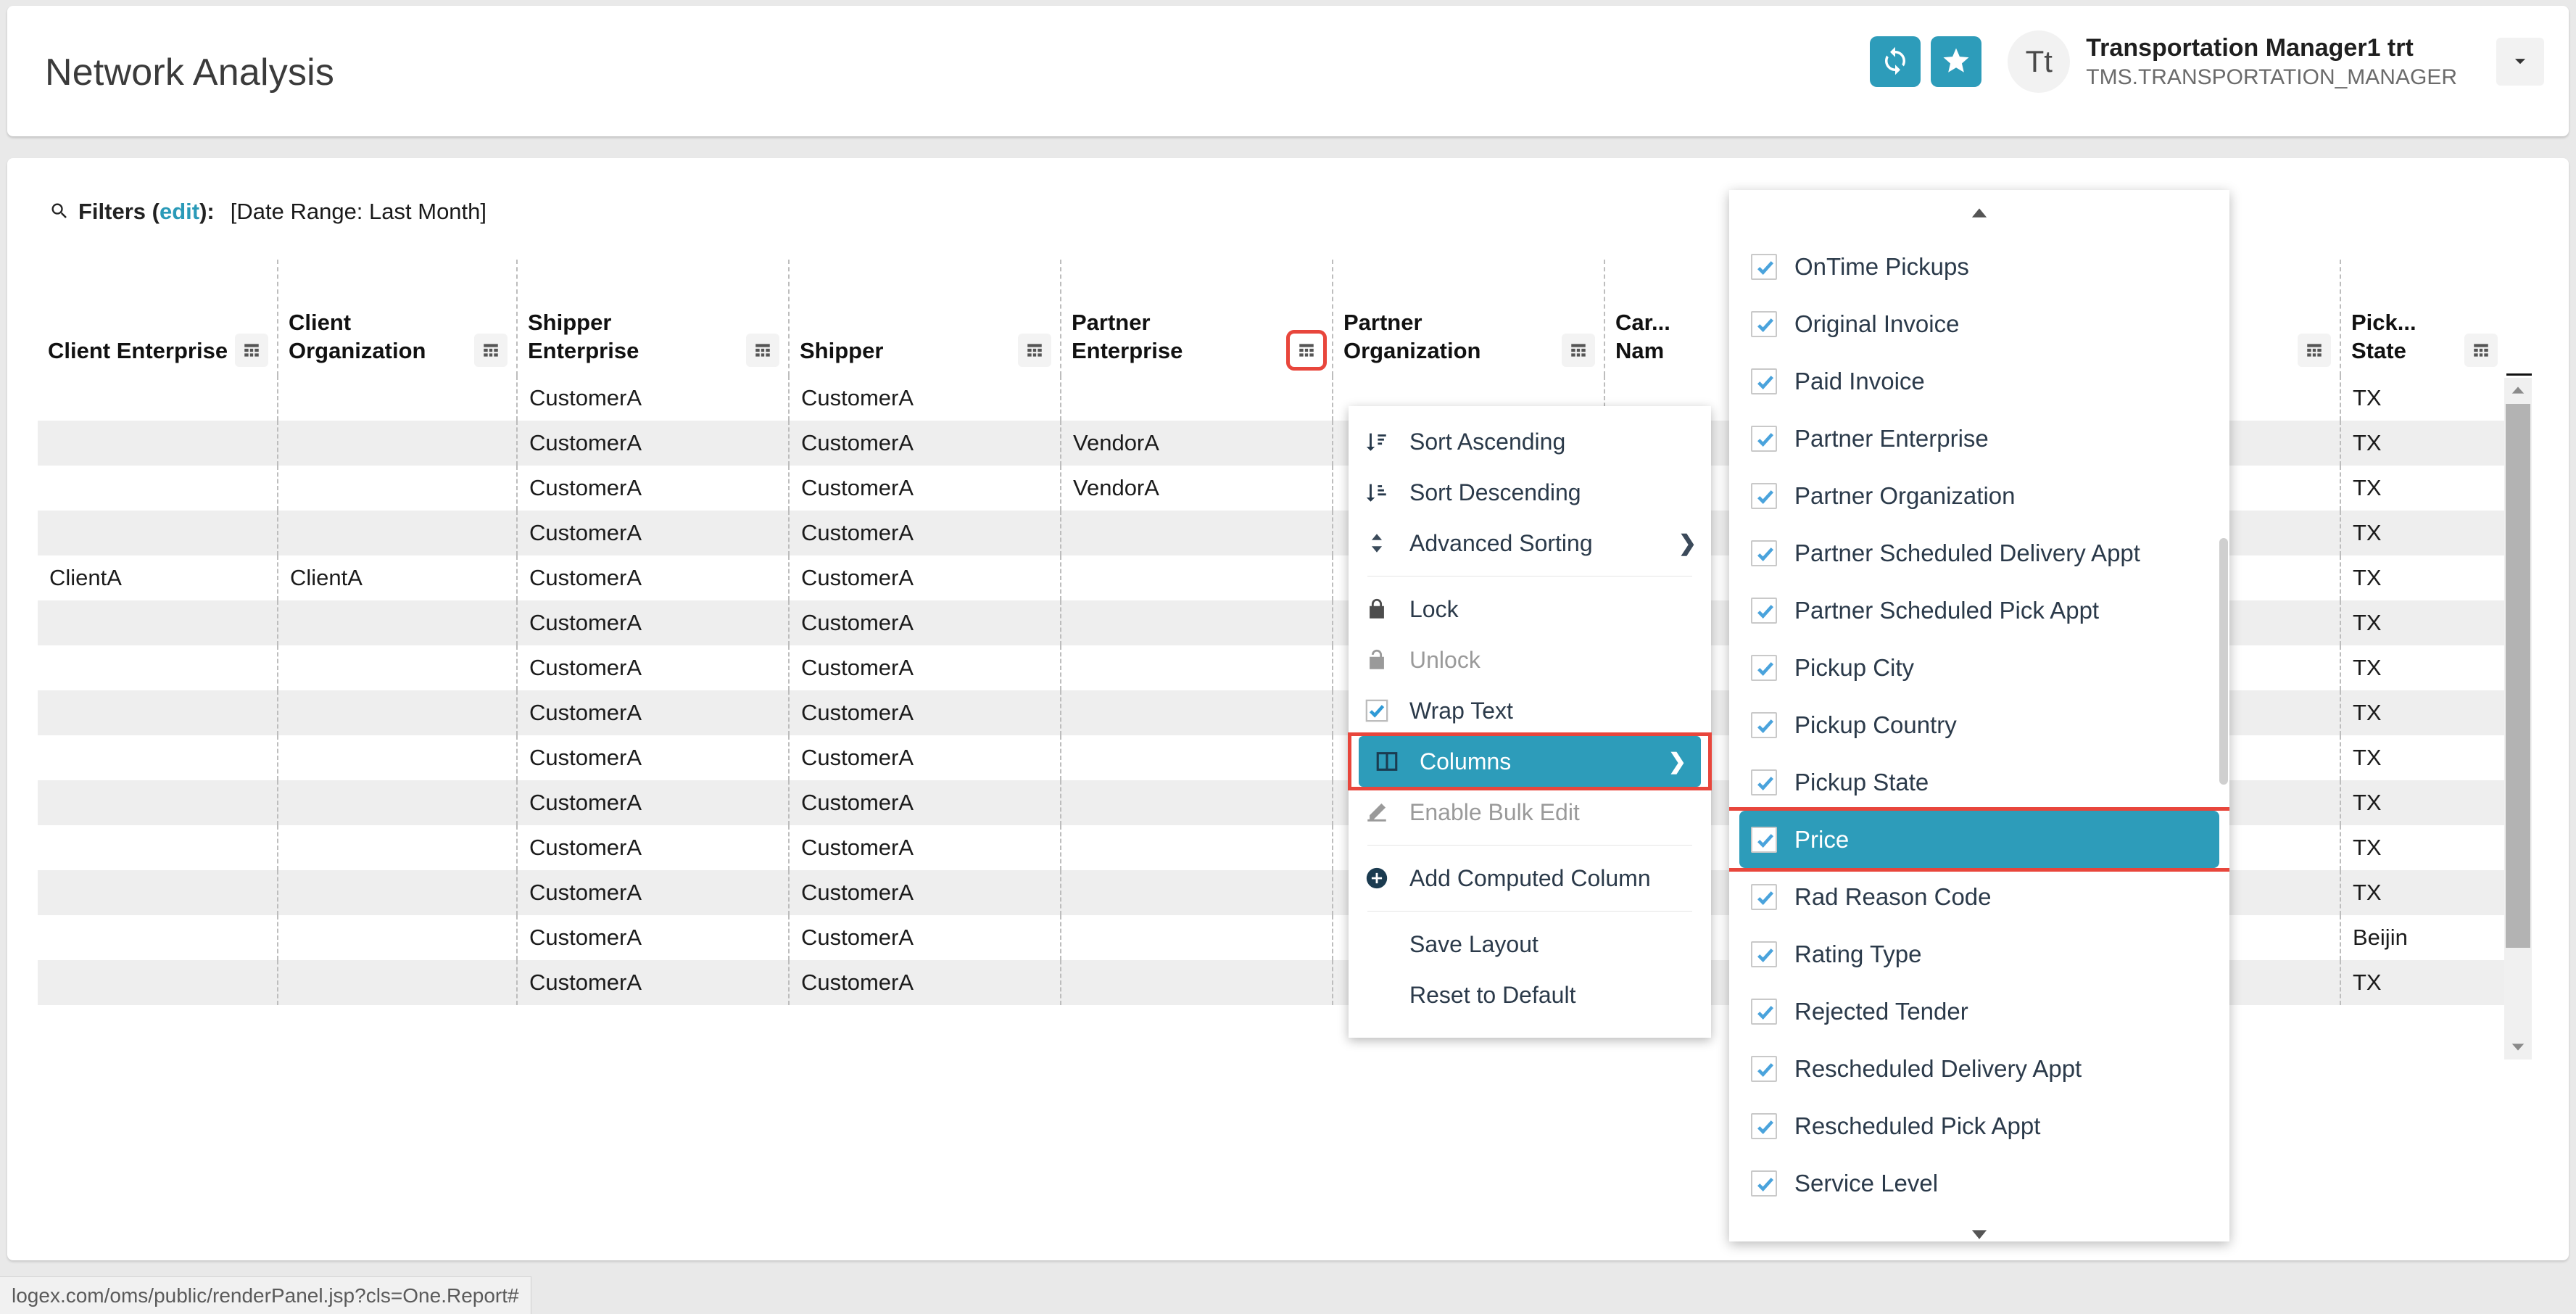 This screenshot has width=2576, height=1314. I want to click on scroll-down-icon, so click(2518, 1047).